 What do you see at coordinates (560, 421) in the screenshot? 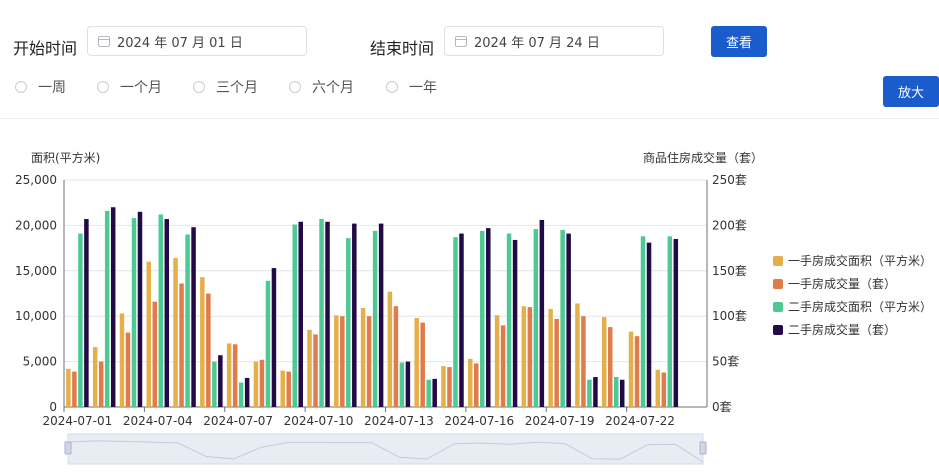
I see `x-tick-label: 2024-07-19` at bounding box center [560, 421].